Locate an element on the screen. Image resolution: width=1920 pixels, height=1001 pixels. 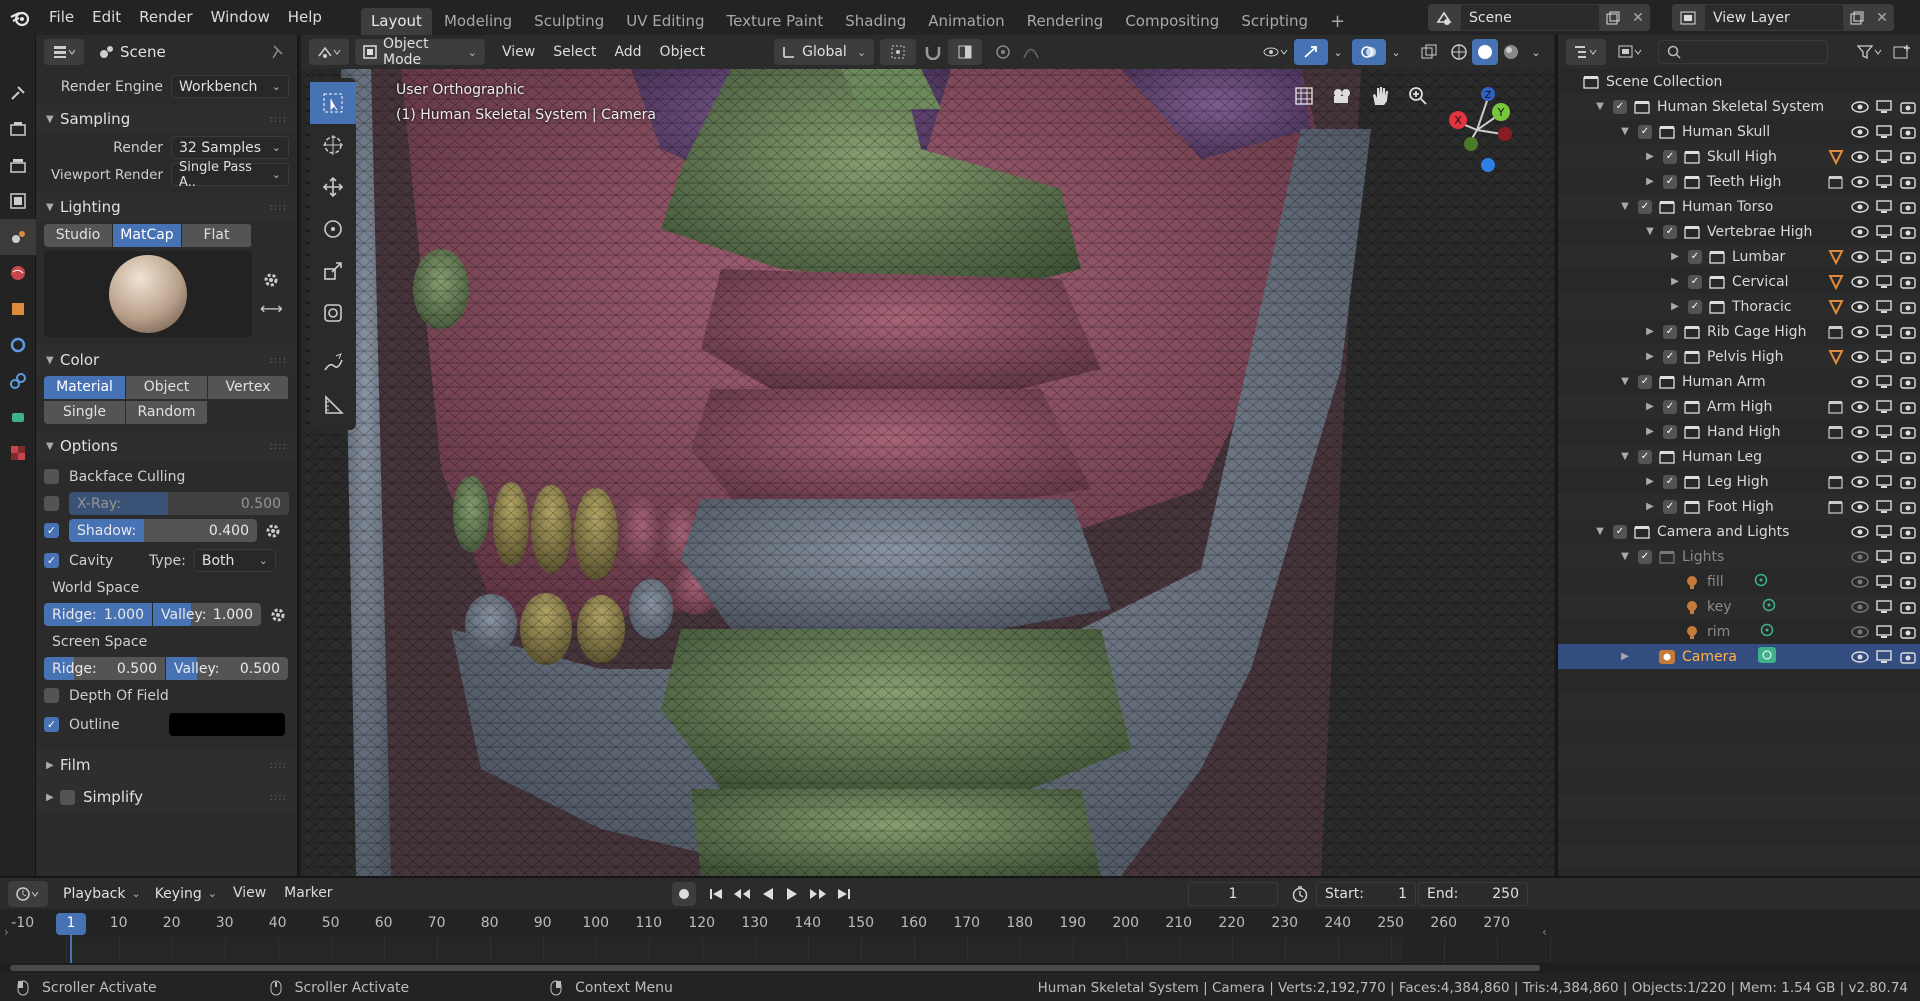
visibility-selectability-icon is located at coordinates (1275, 52).